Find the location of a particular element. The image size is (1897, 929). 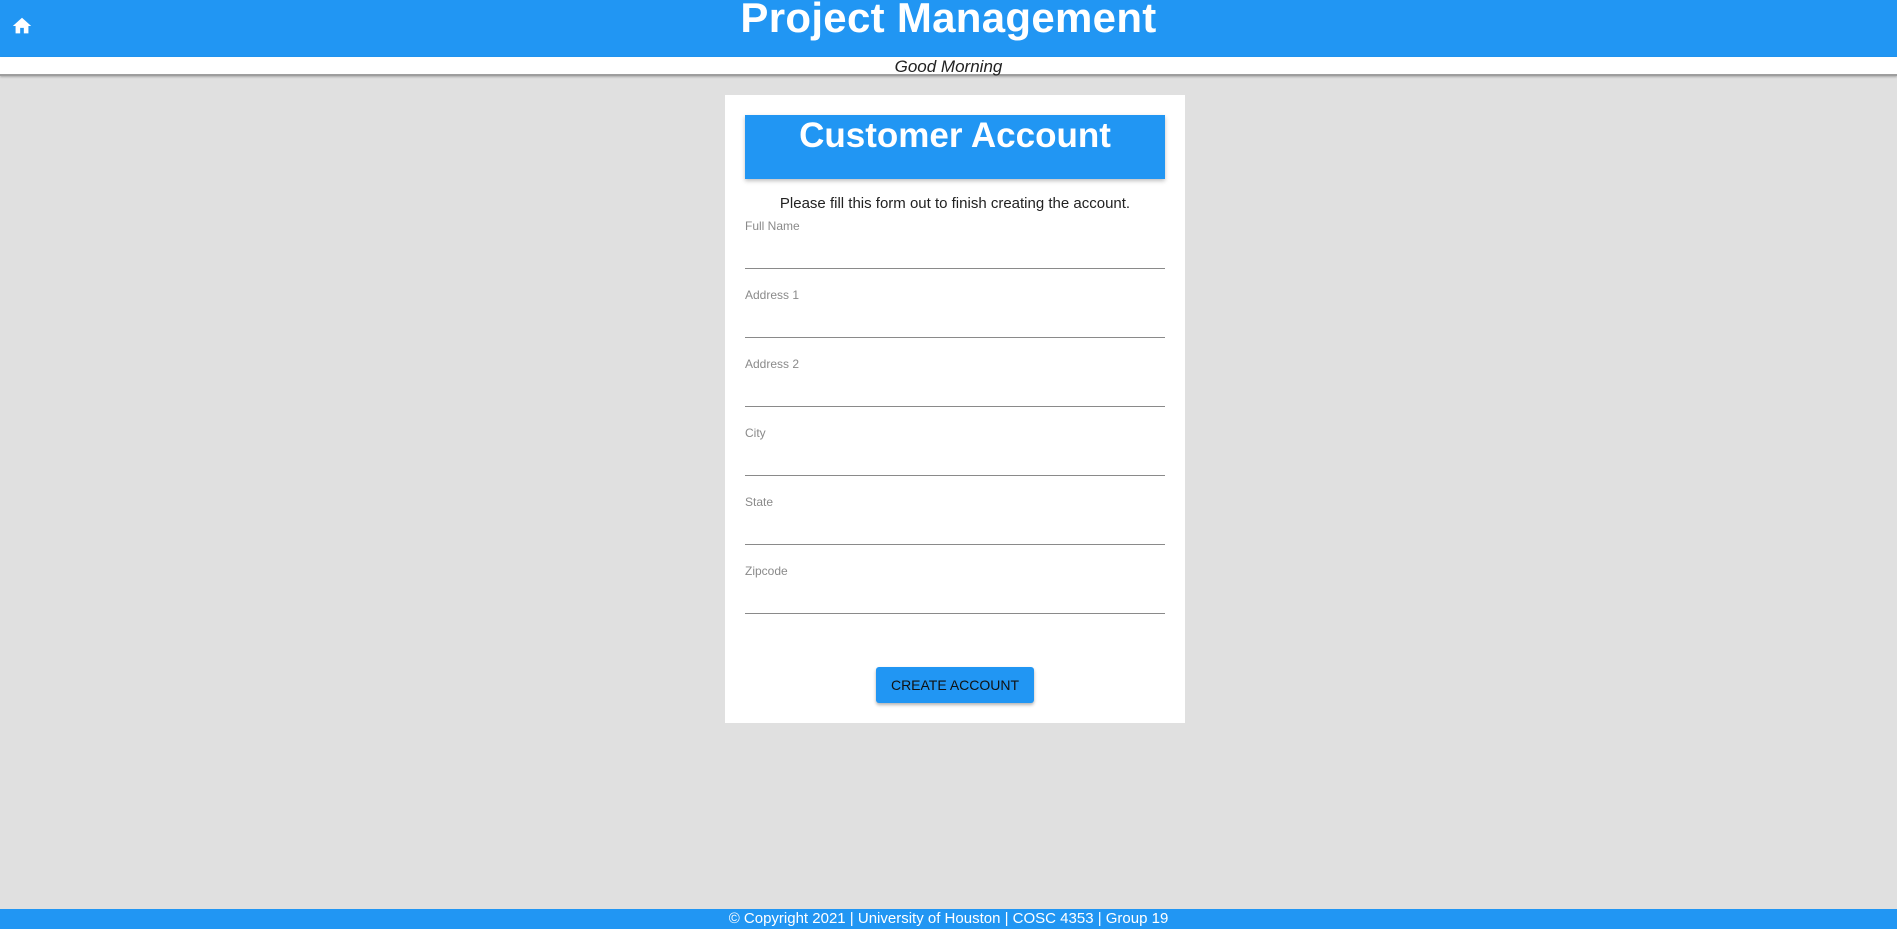

app-header: Project Management is located at coordinates (948, 28).